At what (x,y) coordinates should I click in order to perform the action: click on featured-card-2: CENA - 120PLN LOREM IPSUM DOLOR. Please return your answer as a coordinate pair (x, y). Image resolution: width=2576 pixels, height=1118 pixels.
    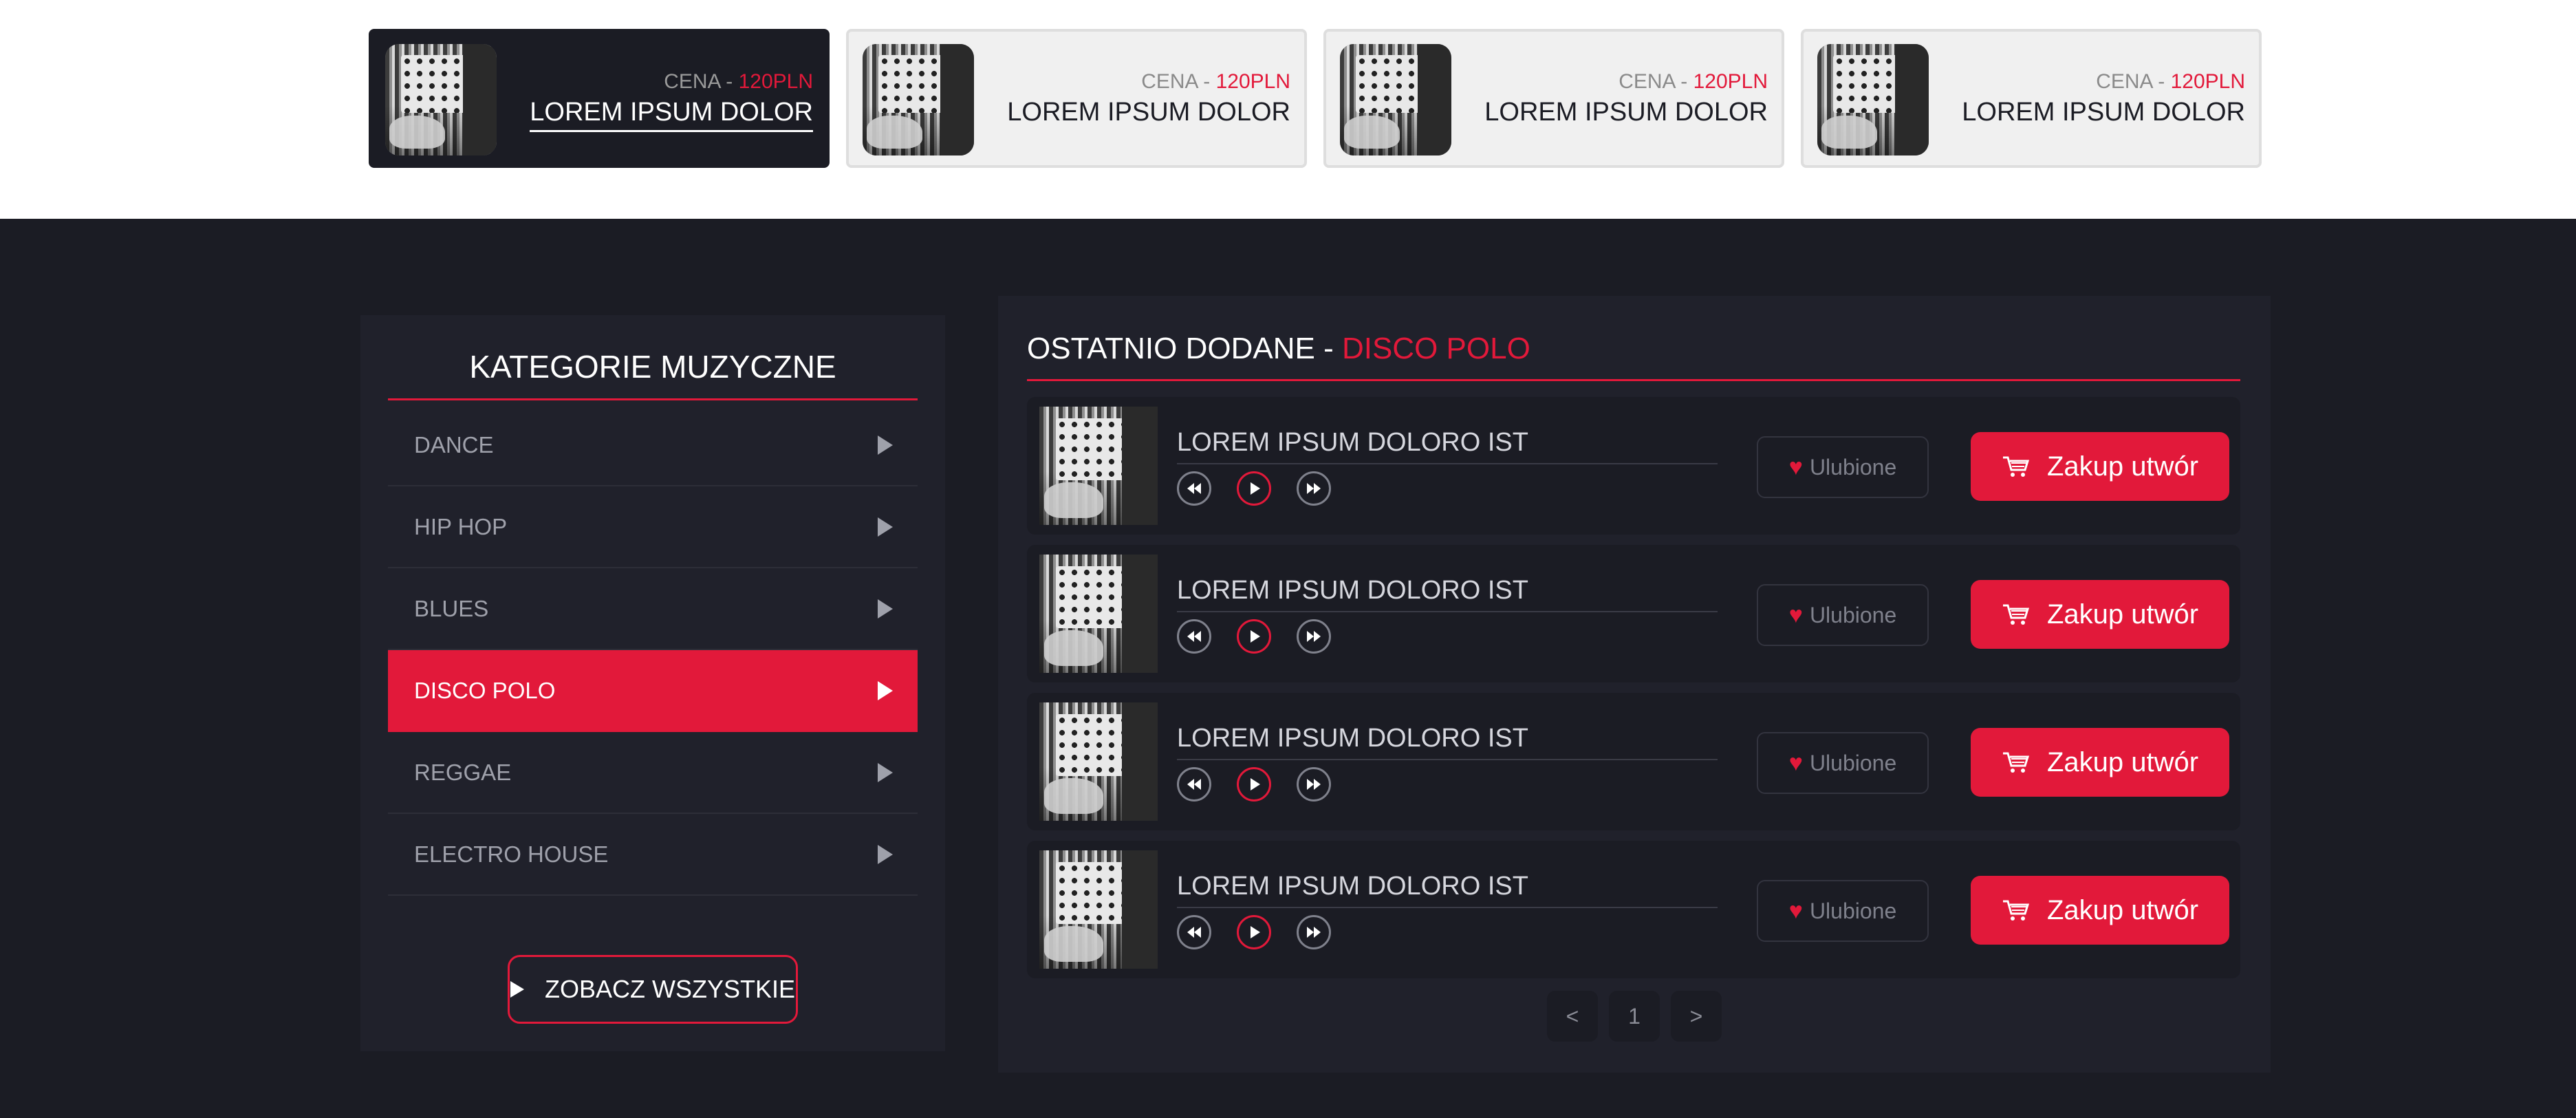
    Looking at the image, I should click on (1076, 98).